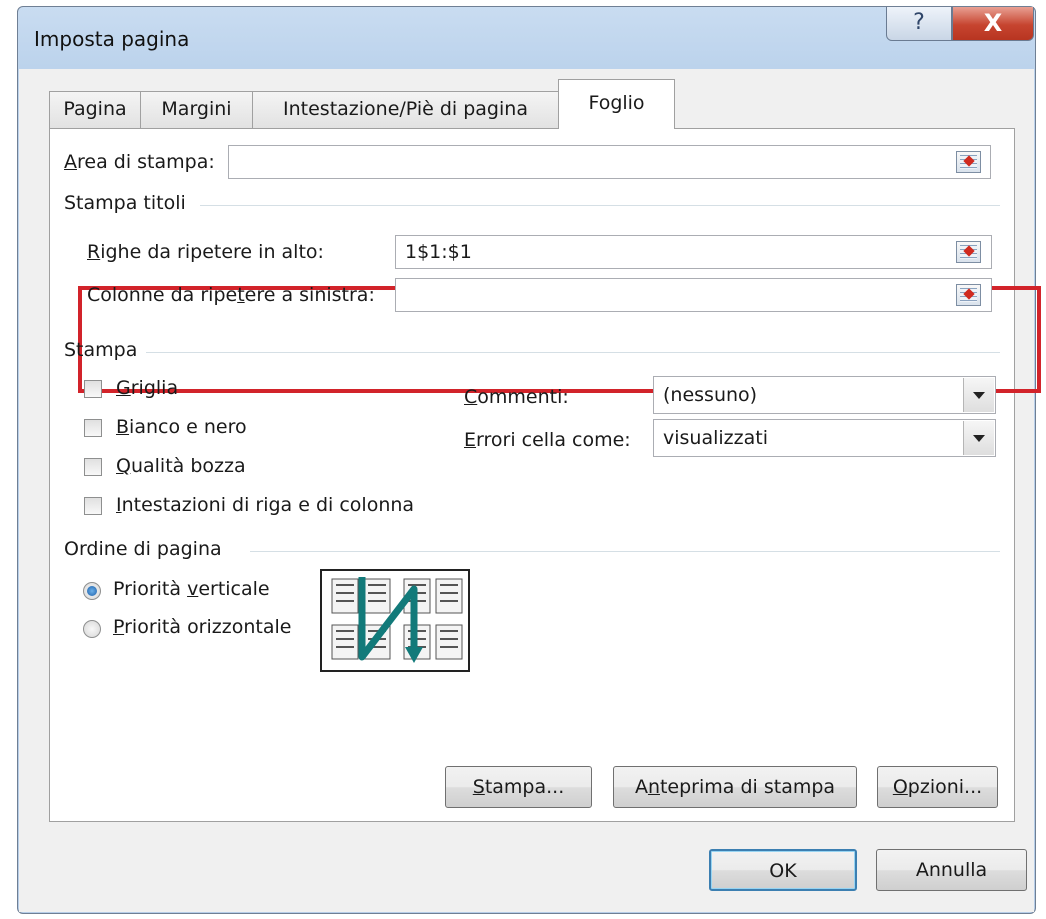 The width and height of the screenshot is (1046, 919). I want to click on page-order-preview-icon, so click(395, 620).